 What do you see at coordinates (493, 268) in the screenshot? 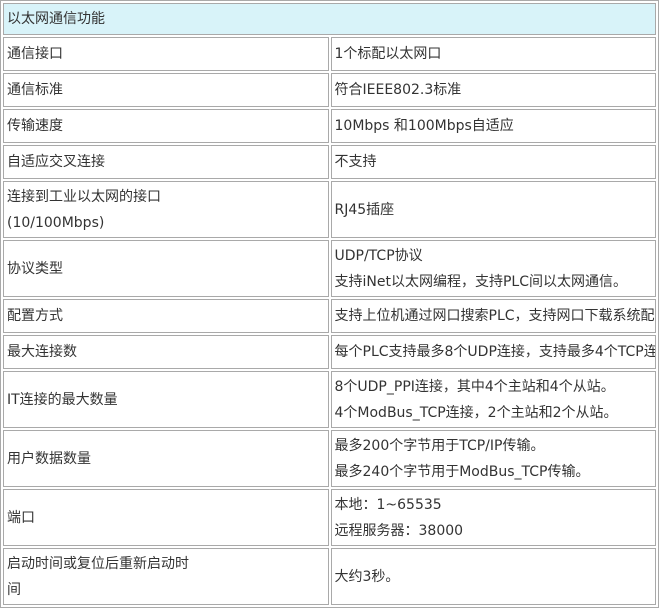
I see `row-value: UDP/TCP协议 支持iNet以太网编程，支持PLC间以太网通信。` at bounding box center [493, 268].